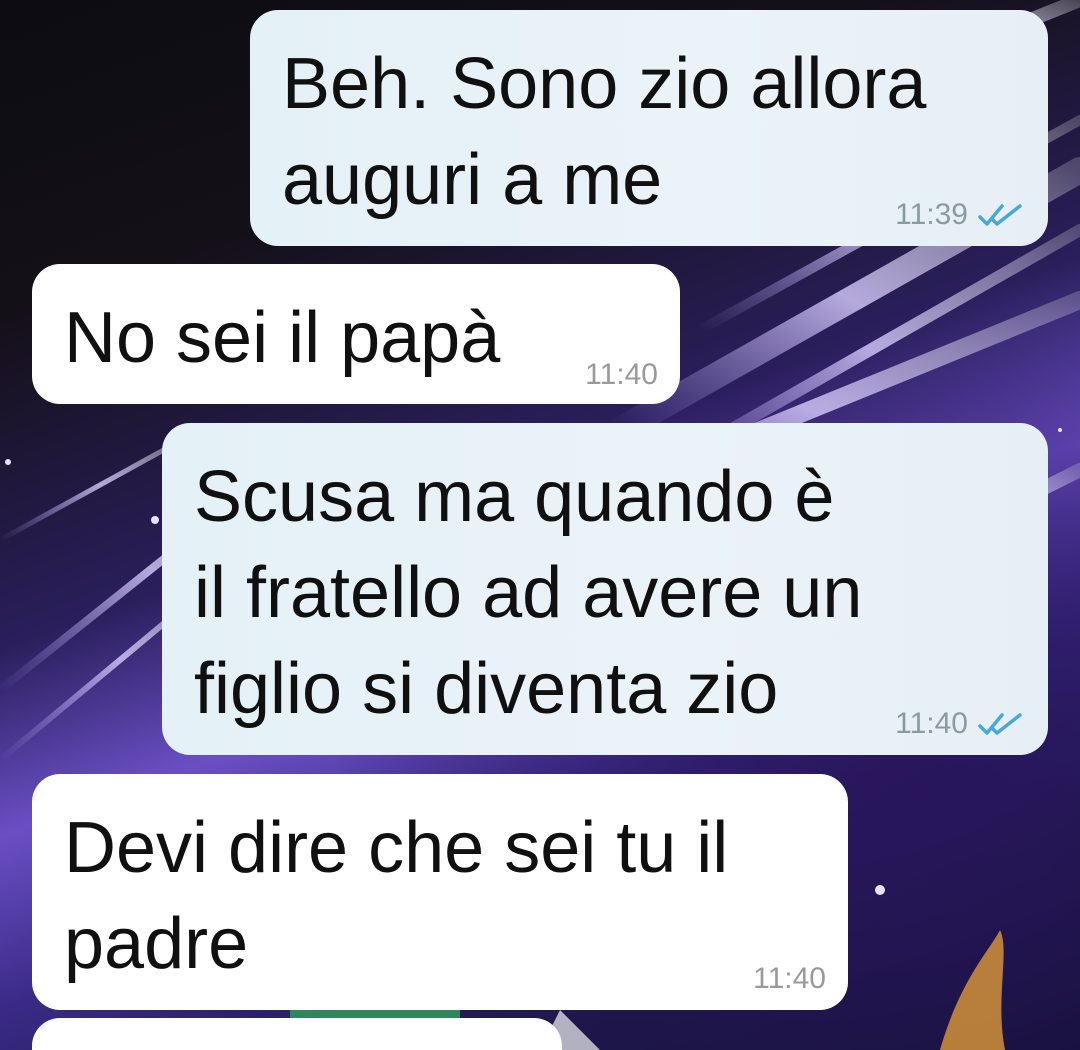 The height and width of the screenshot is (1050, 1080). I want to click on message-meta: 11:39, so click(958, 215).